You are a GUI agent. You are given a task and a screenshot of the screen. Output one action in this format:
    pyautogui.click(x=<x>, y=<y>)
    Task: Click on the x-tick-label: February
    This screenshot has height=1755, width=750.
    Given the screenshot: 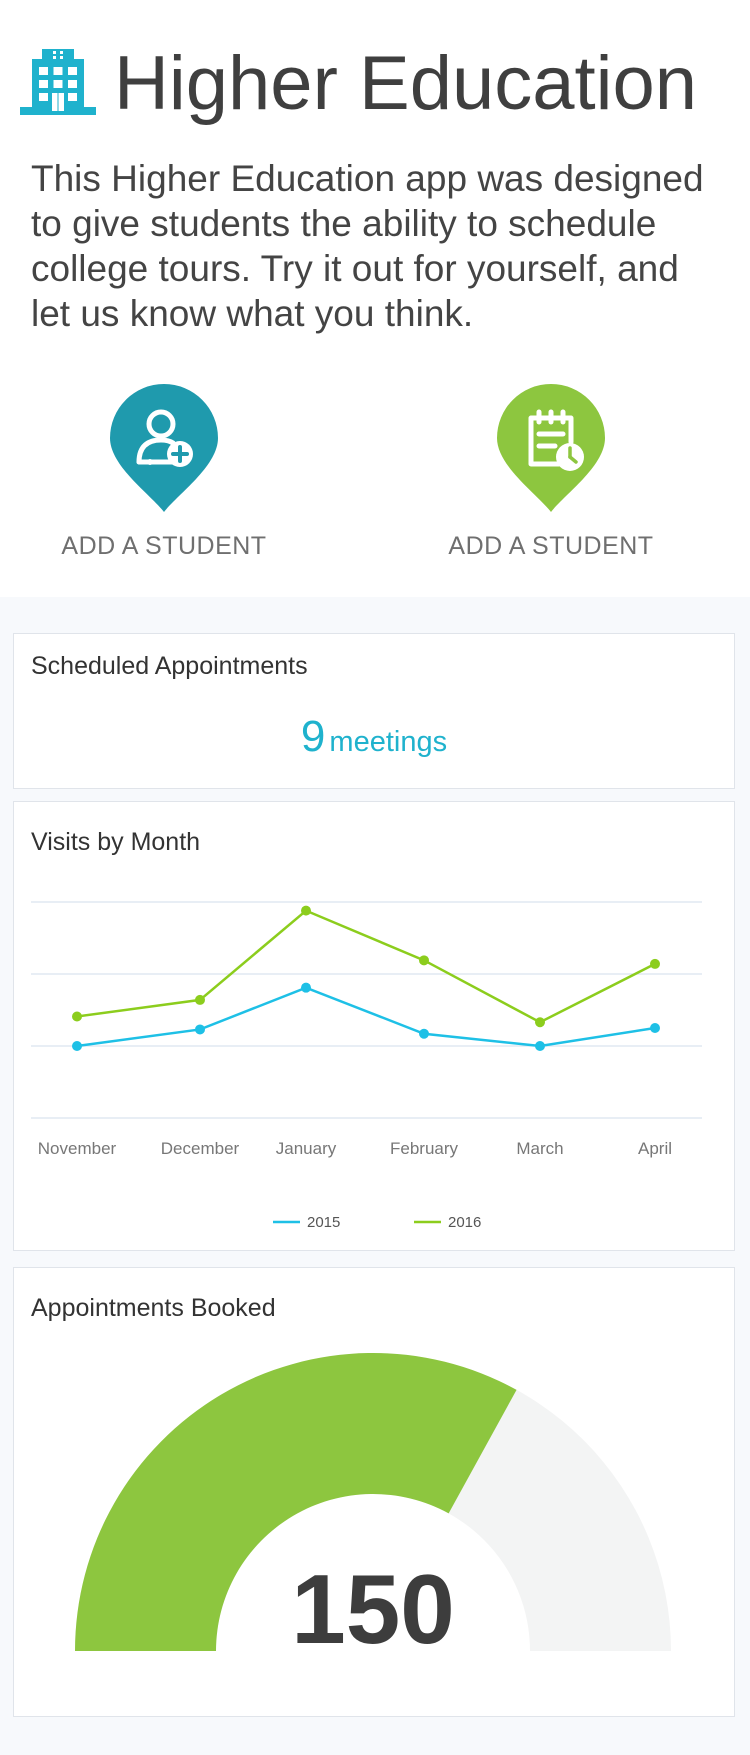 What is the action you would take?
    pyautogui.click(x=424, y=1148)
    